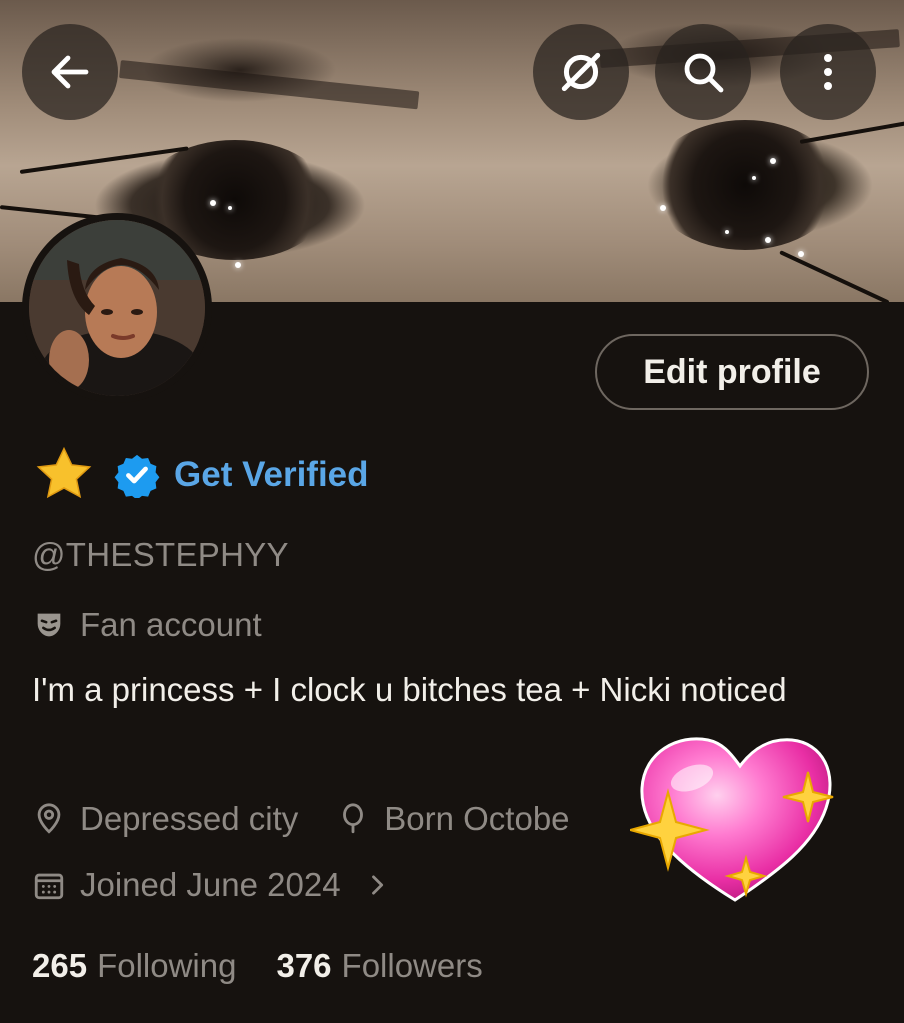  Describe the element at coordinates (60, 965) in the screenshot. I see `following-count: 265` at that location.